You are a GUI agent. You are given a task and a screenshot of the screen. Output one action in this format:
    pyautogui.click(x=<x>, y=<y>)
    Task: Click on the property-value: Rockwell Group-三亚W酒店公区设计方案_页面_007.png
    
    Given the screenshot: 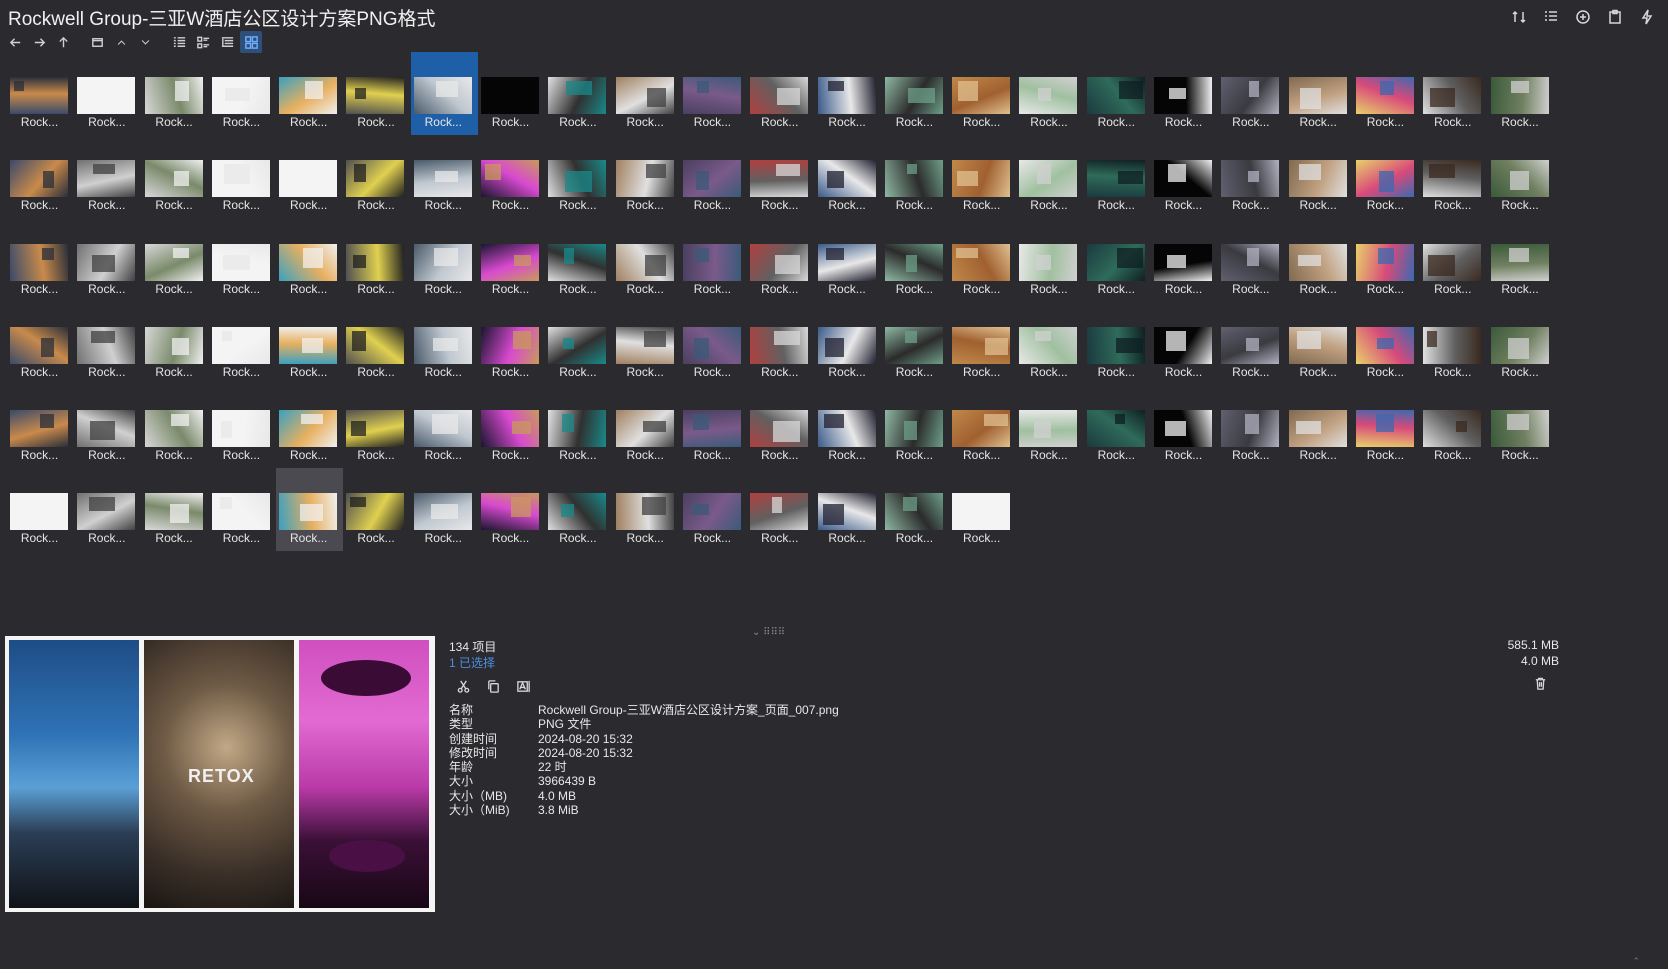 What is the action you would take?
    pyautogui.click(x=688, y=710)
    